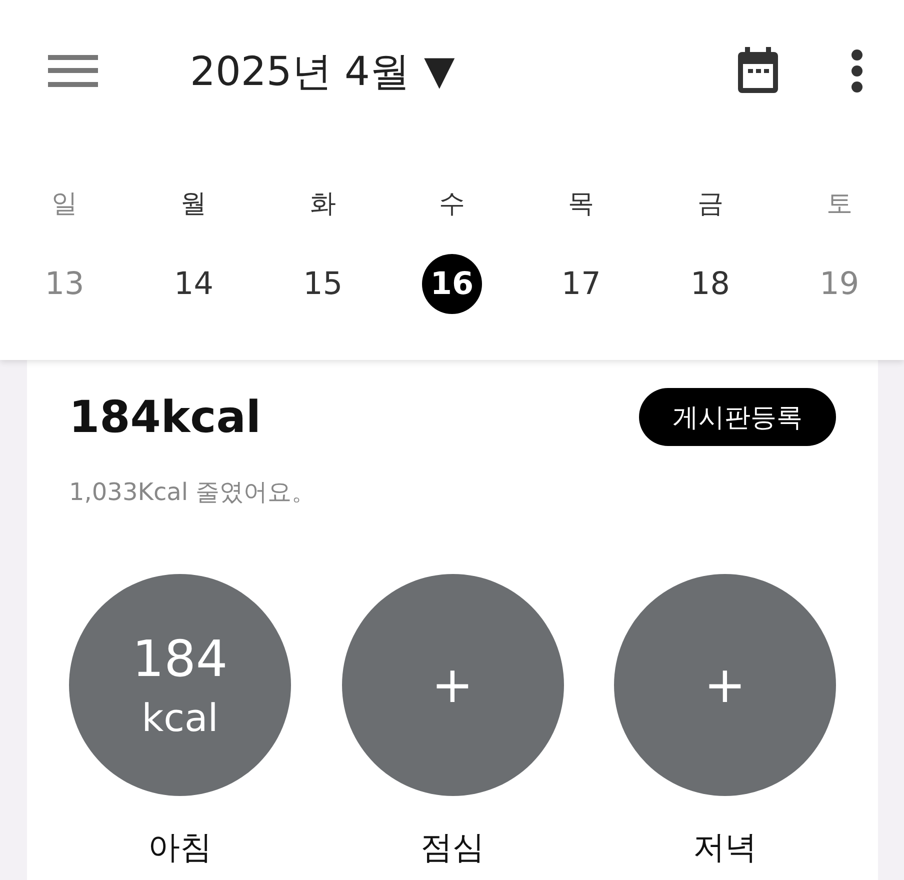  I want to click on day-button: 17, so click(581, 284).